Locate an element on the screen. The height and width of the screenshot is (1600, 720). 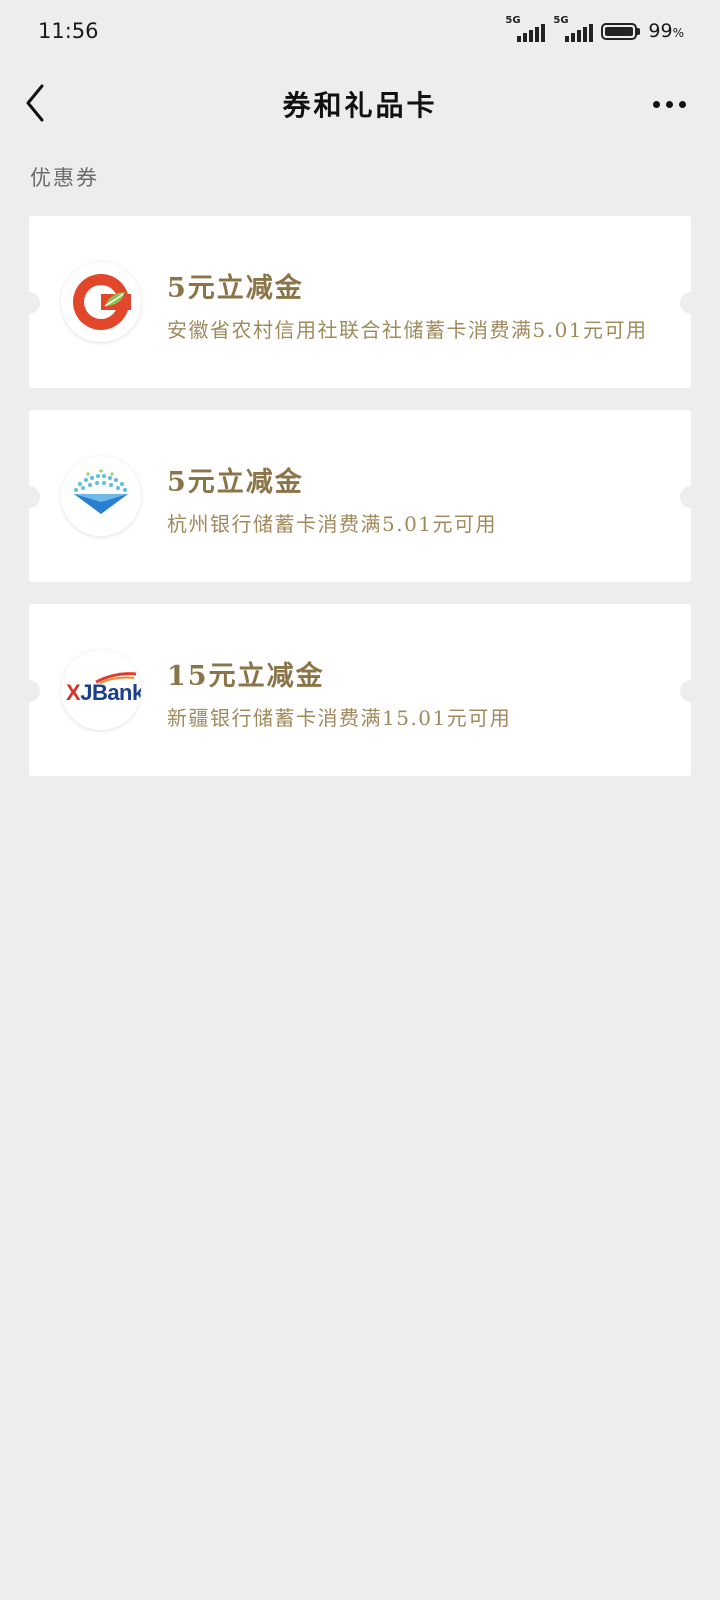
nav-bar: 券和礼品卡 is located at coordinates (360, 103).